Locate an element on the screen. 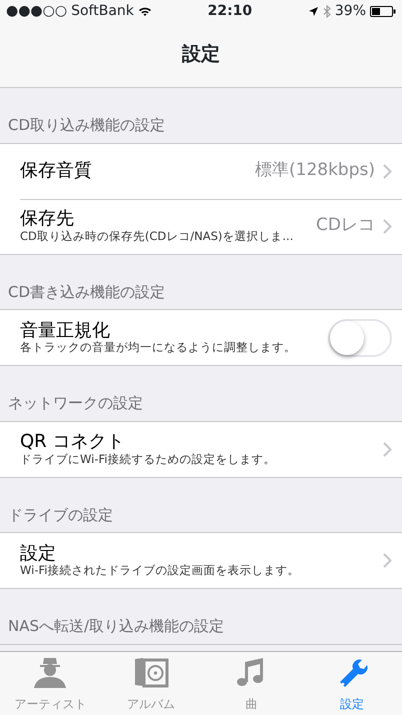  status-time: 22:10 is located at coordinates (230, 11).